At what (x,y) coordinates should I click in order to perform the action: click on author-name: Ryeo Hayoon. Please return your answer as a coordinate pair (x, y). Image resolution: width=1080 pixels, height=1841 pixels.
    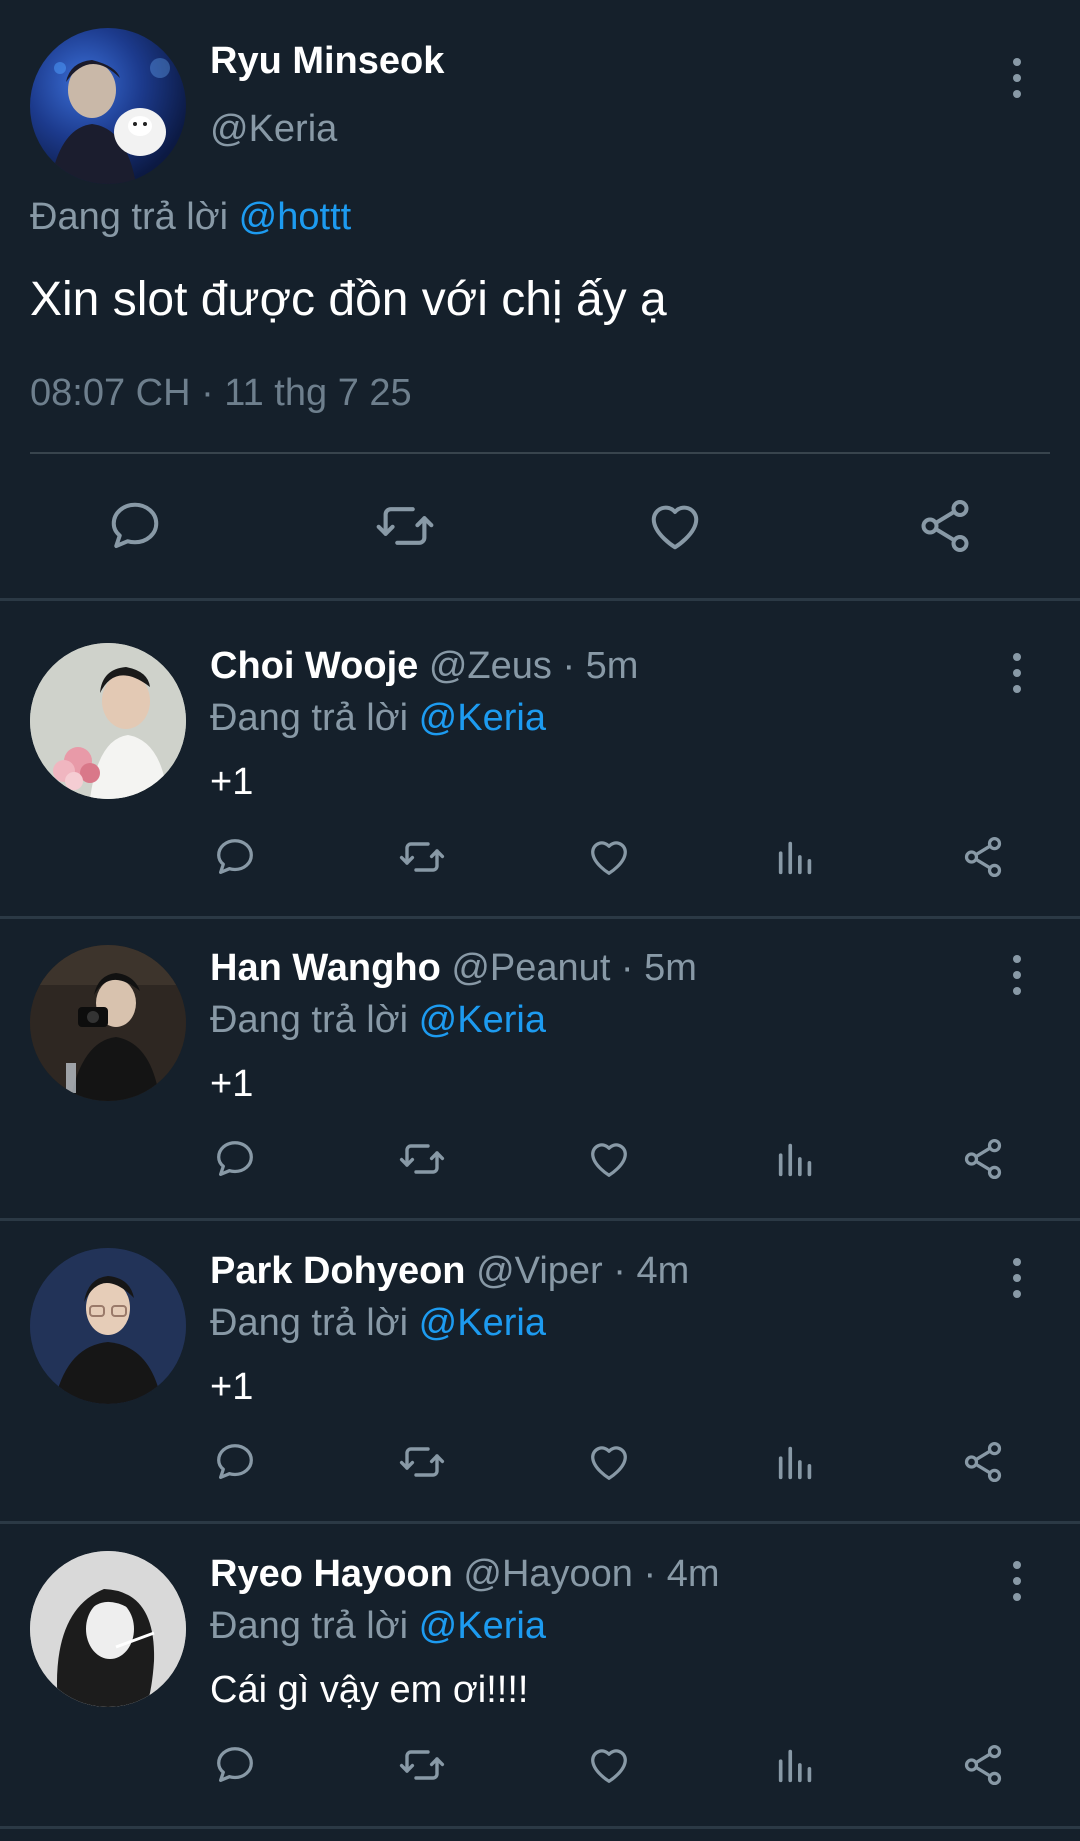
    Looking at the image, I should click on (331, 1574).